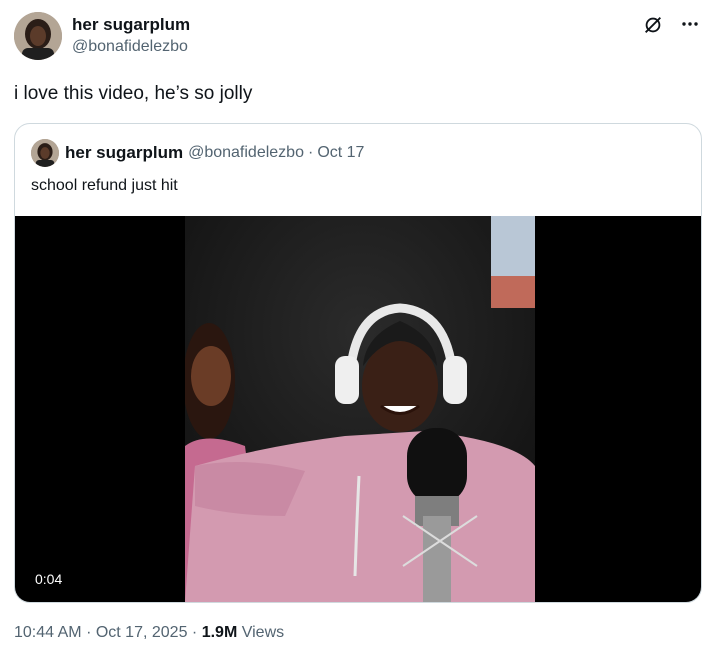  I want to click on quoted-post-text: school refund just hit, so click(104, 185).